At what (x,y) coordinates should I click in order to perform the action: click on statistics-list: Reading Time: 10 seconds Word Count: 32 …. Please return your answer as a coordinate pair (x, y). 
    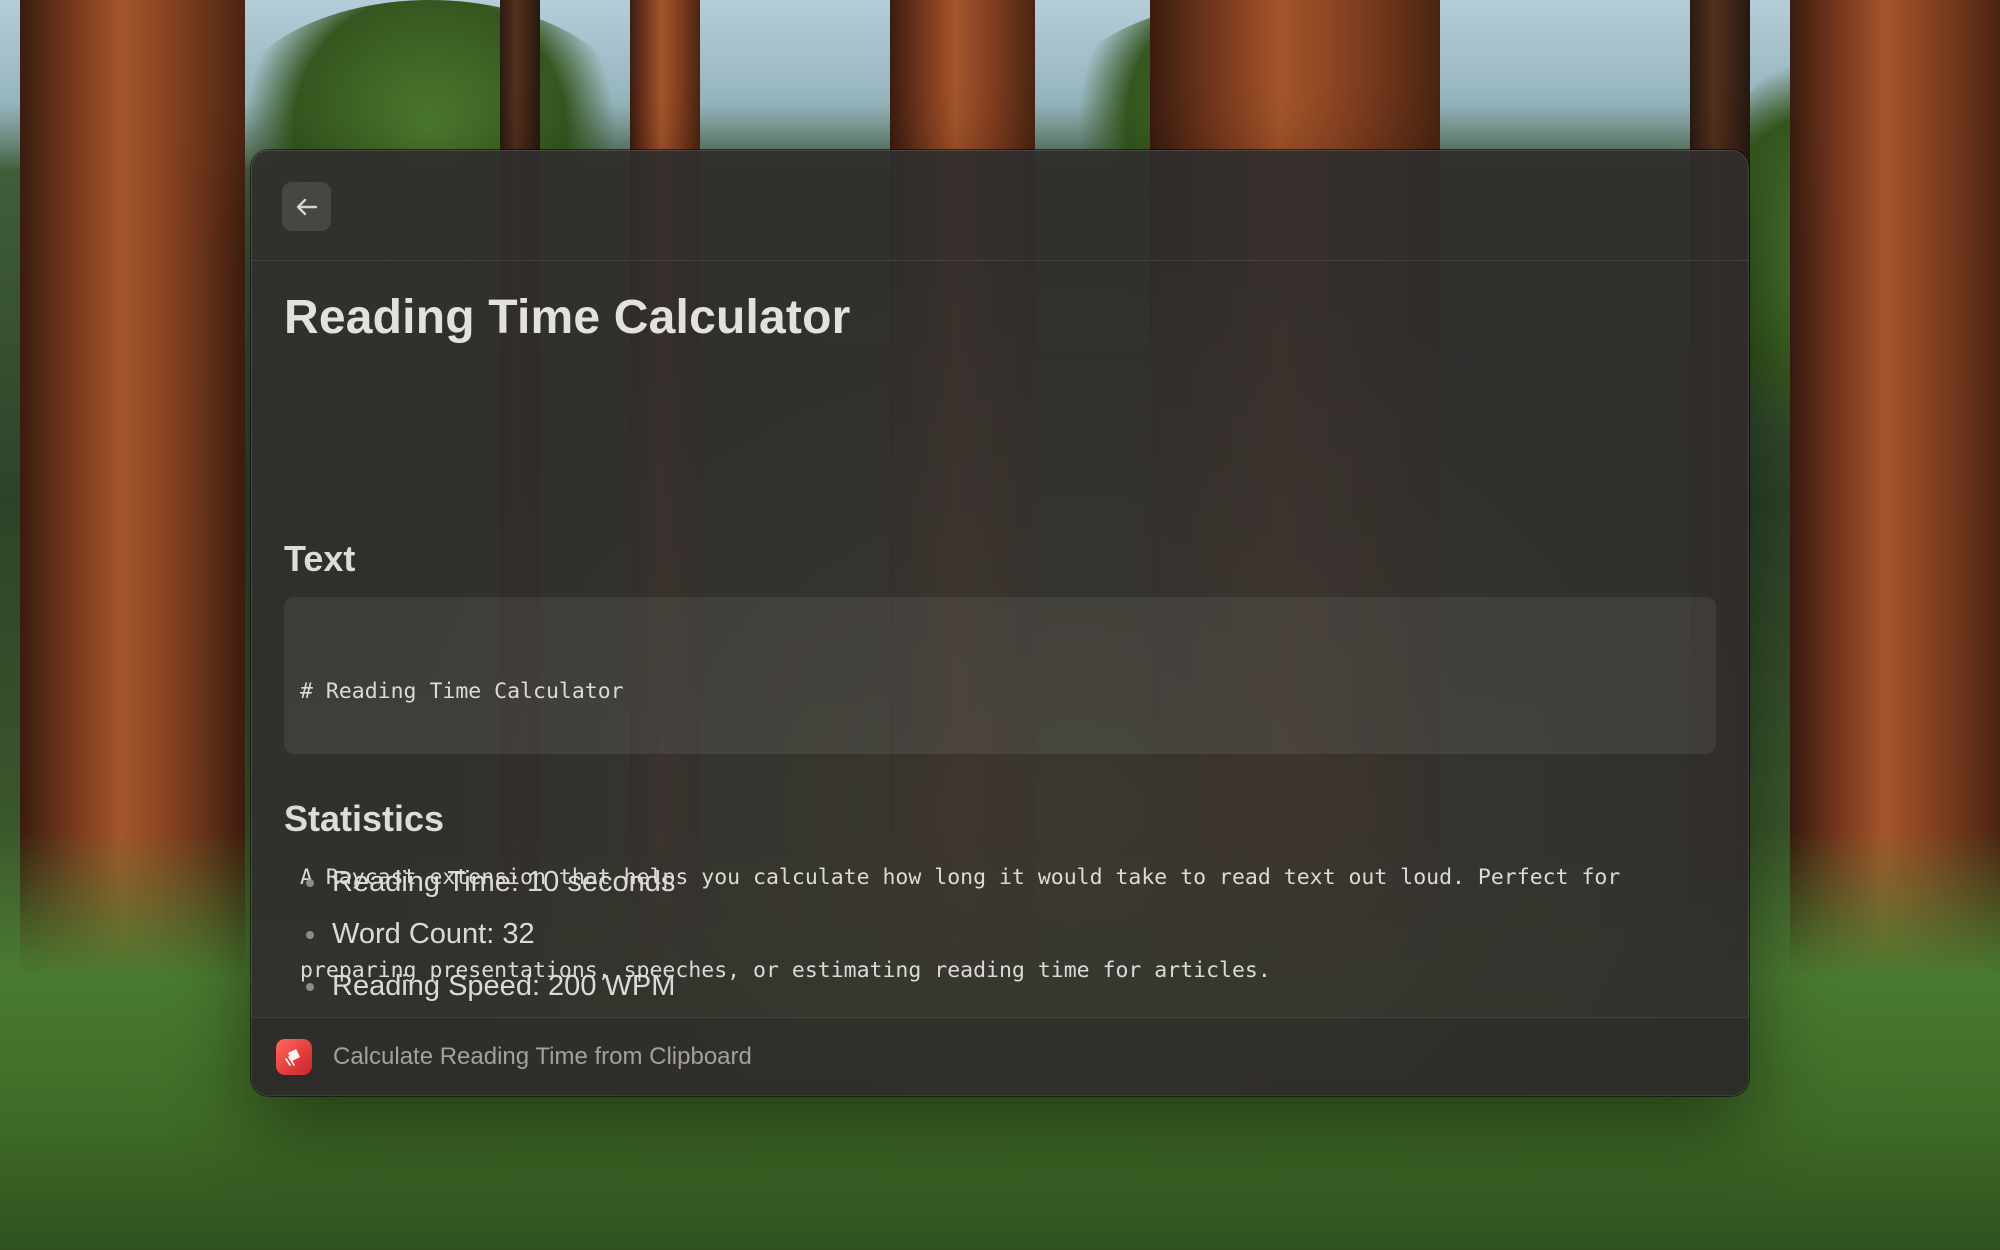
    Looking at the image, I should click on (479, 934).